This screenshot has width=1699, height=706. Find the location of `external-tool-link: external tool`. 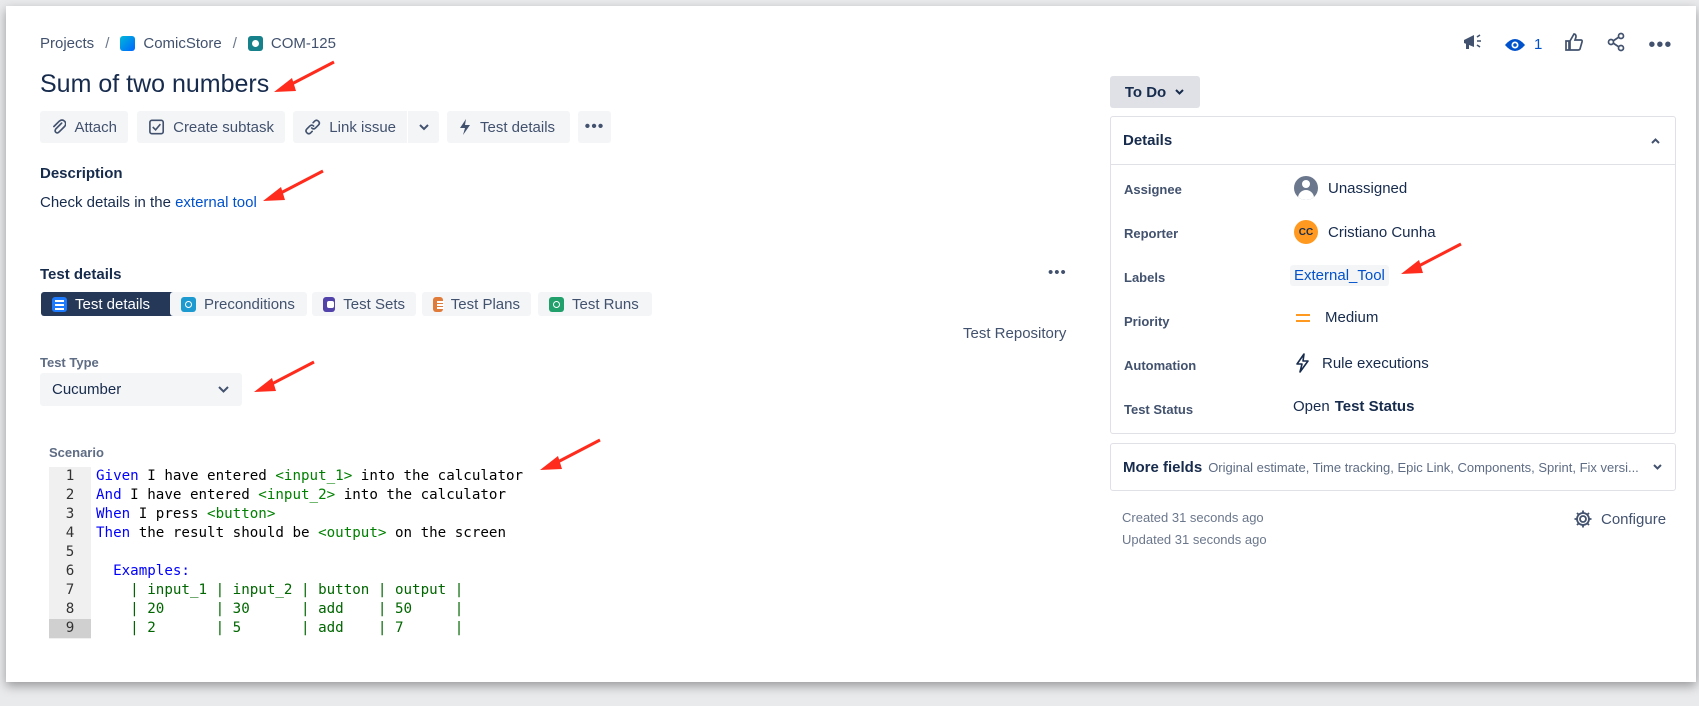

external-tool-link: external tool is located at coordinates (216, 202).